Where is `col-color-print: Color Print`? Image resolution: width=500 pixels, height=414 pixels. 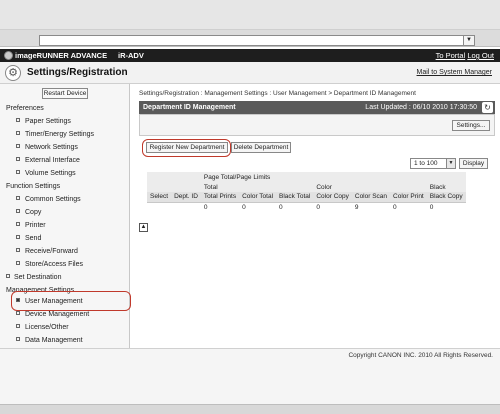 col-color-print: Color Print is located at coordinates (408, 197).